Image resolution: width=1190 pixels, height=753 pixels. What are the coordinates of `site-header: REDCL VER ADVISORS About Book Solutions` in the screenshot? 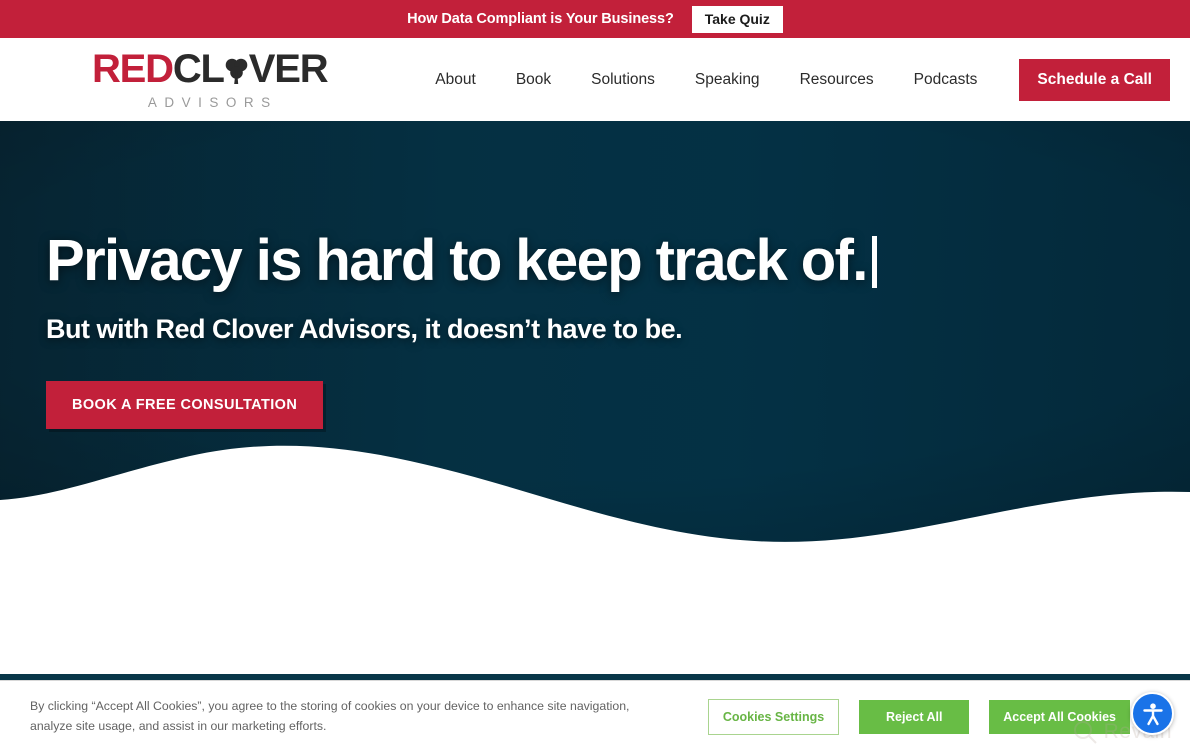 It's located at (595, 79).